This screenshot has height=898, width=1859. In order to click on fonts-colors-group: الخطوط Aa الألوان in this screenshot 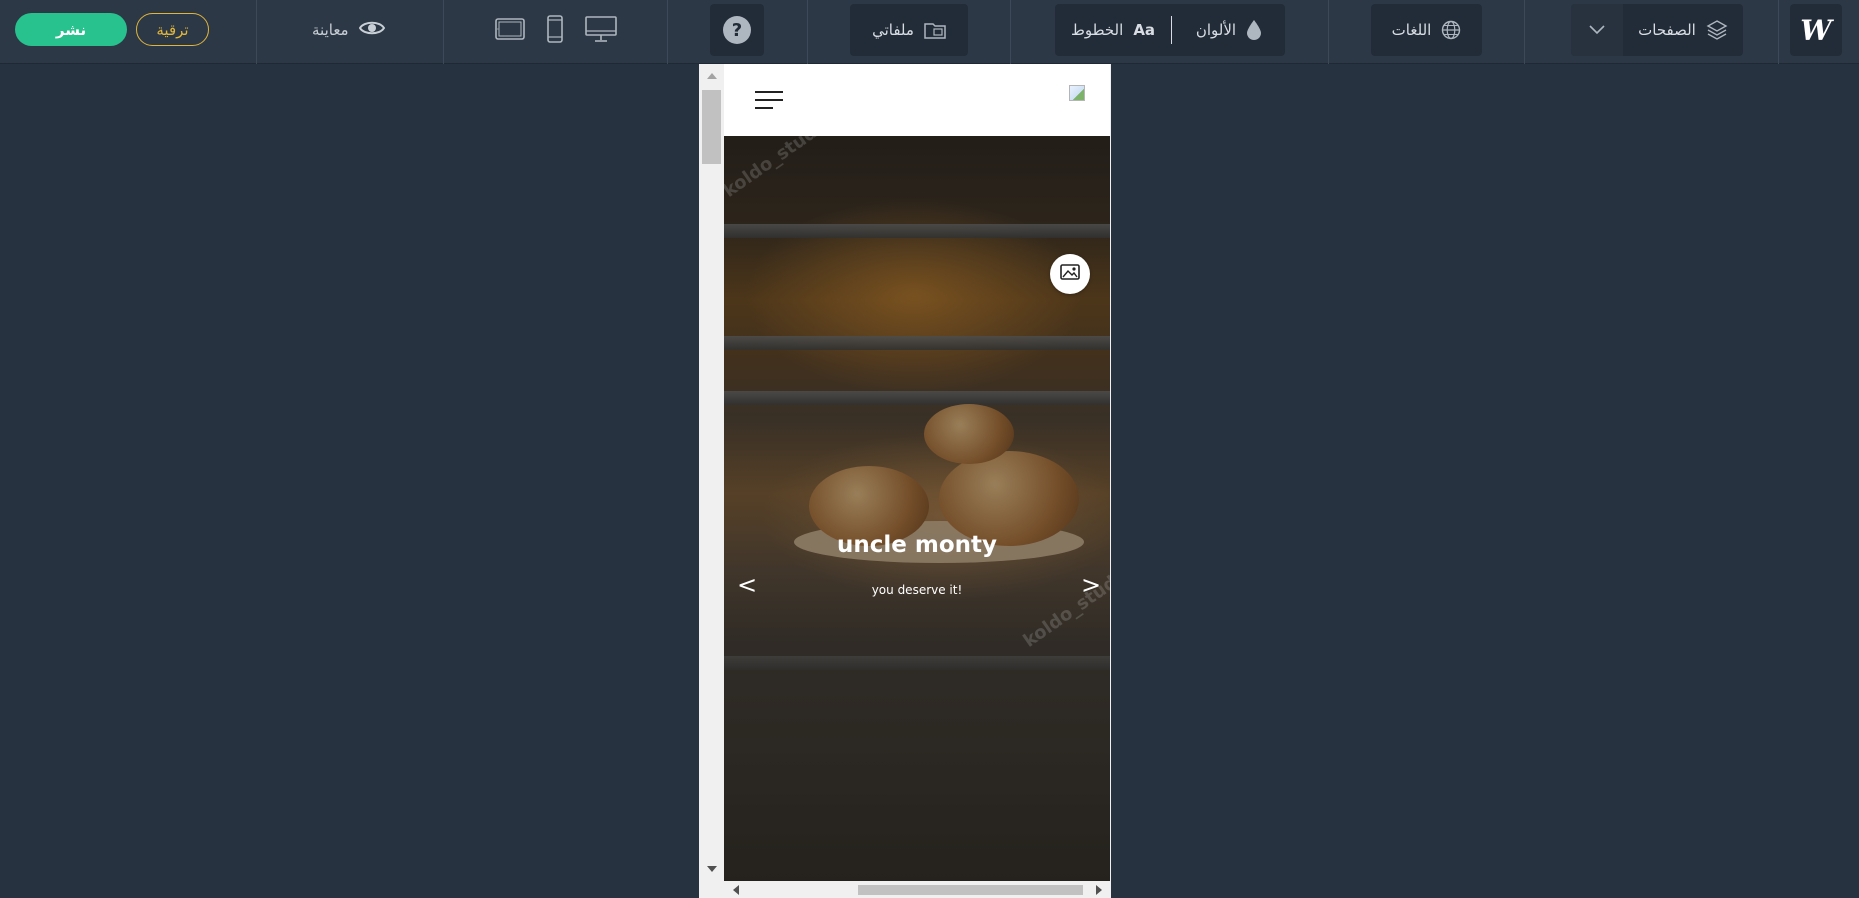, I will do `click(1170, 30)`.